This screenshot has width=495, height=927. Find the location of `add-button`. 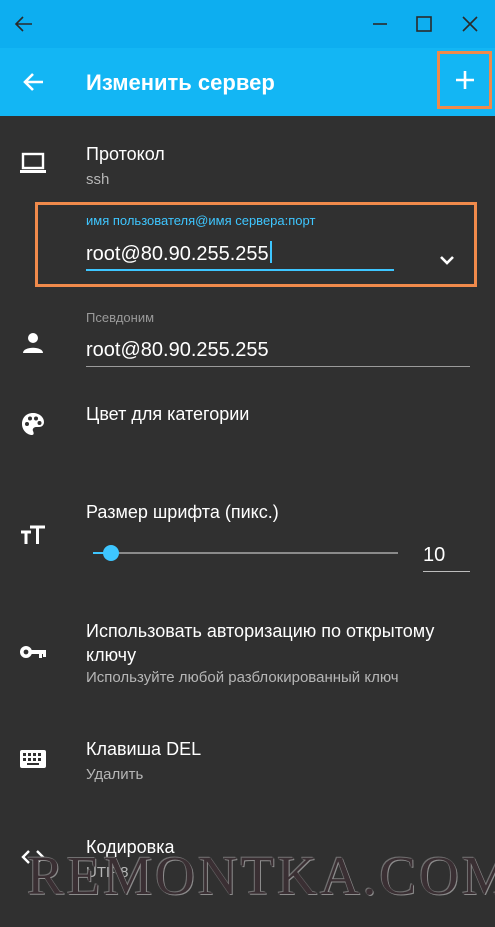

add-button is located at coordinates (464, 80).